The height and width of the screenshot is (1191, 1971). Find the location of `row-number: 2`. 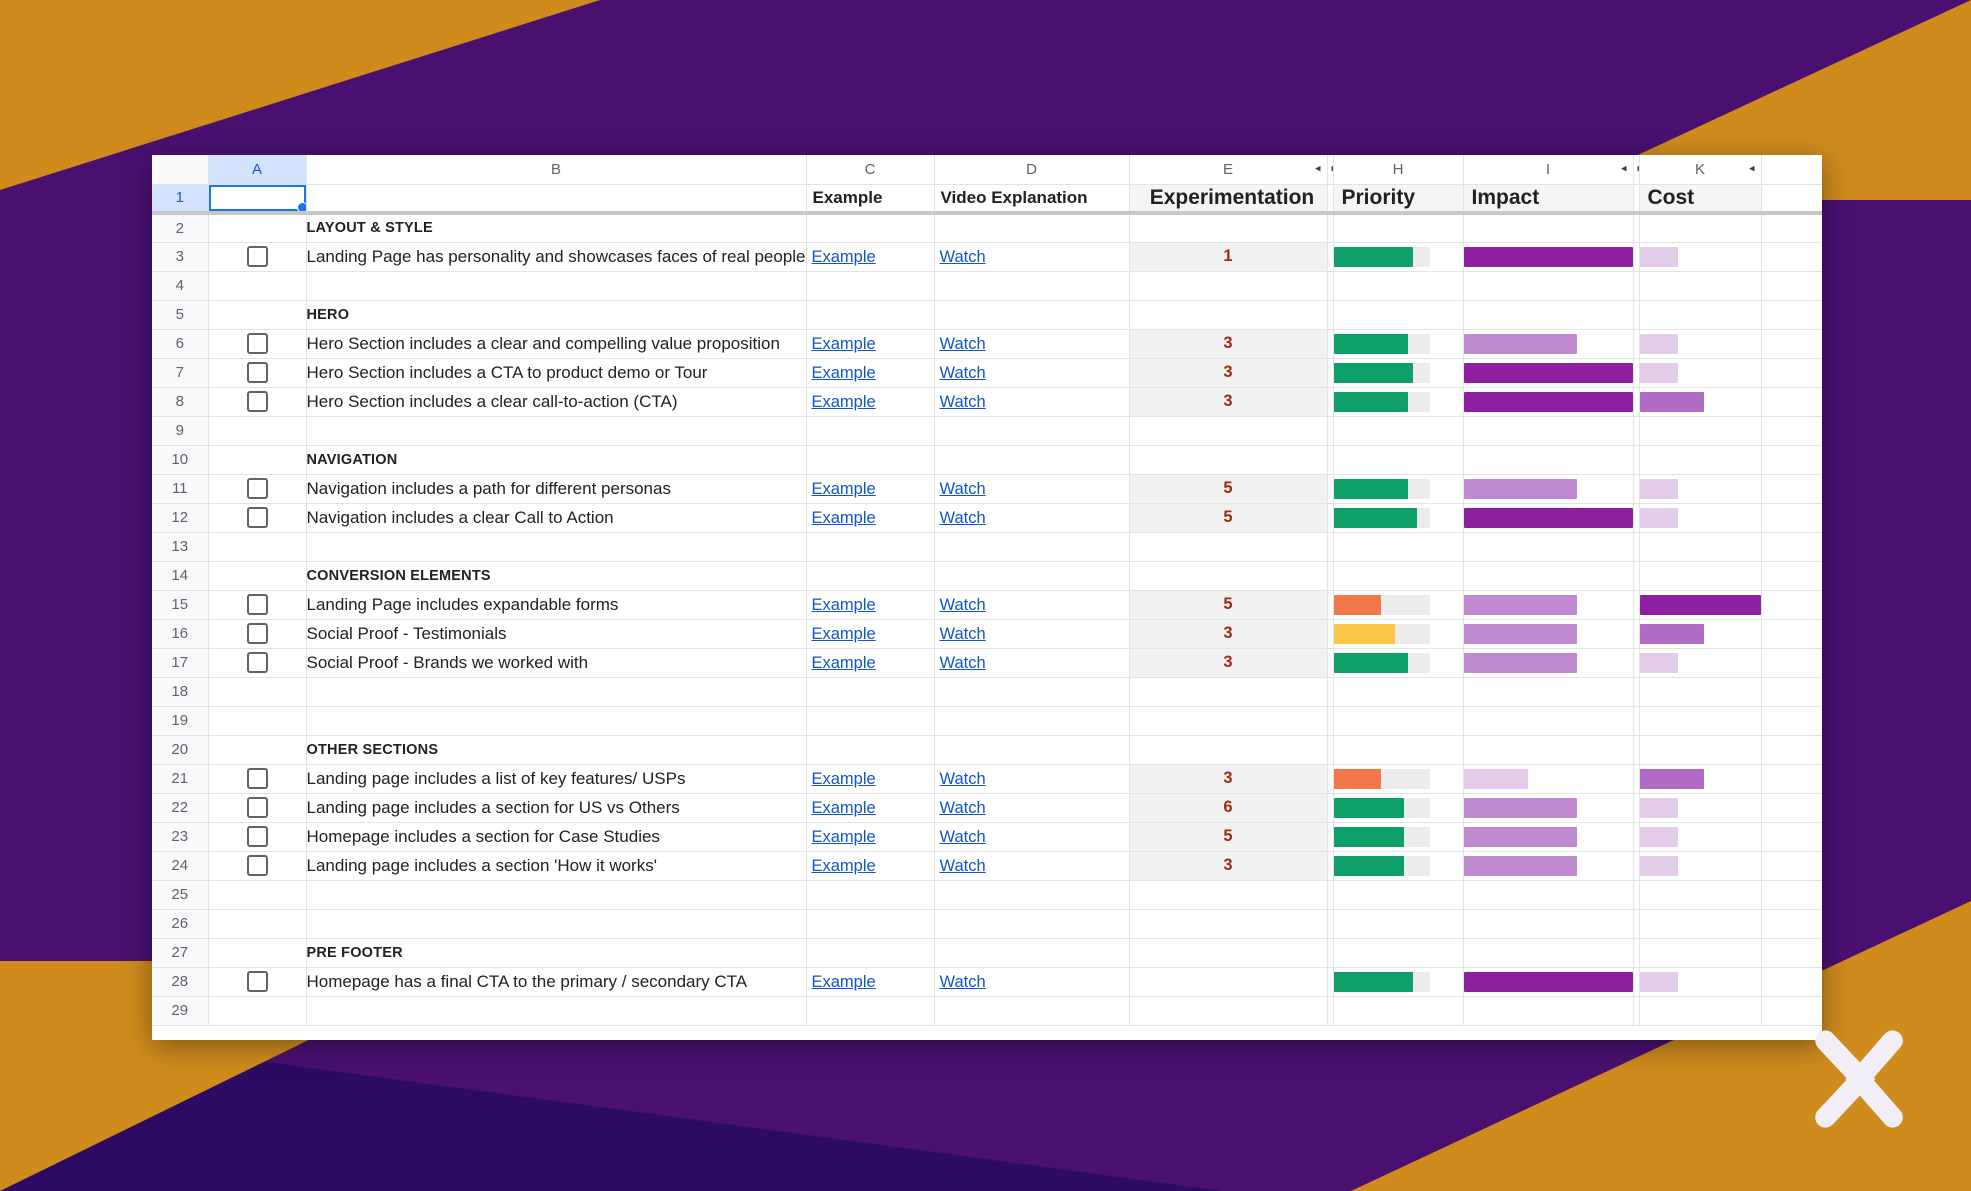

row-number: 2 is located at coordinates (180, 228).